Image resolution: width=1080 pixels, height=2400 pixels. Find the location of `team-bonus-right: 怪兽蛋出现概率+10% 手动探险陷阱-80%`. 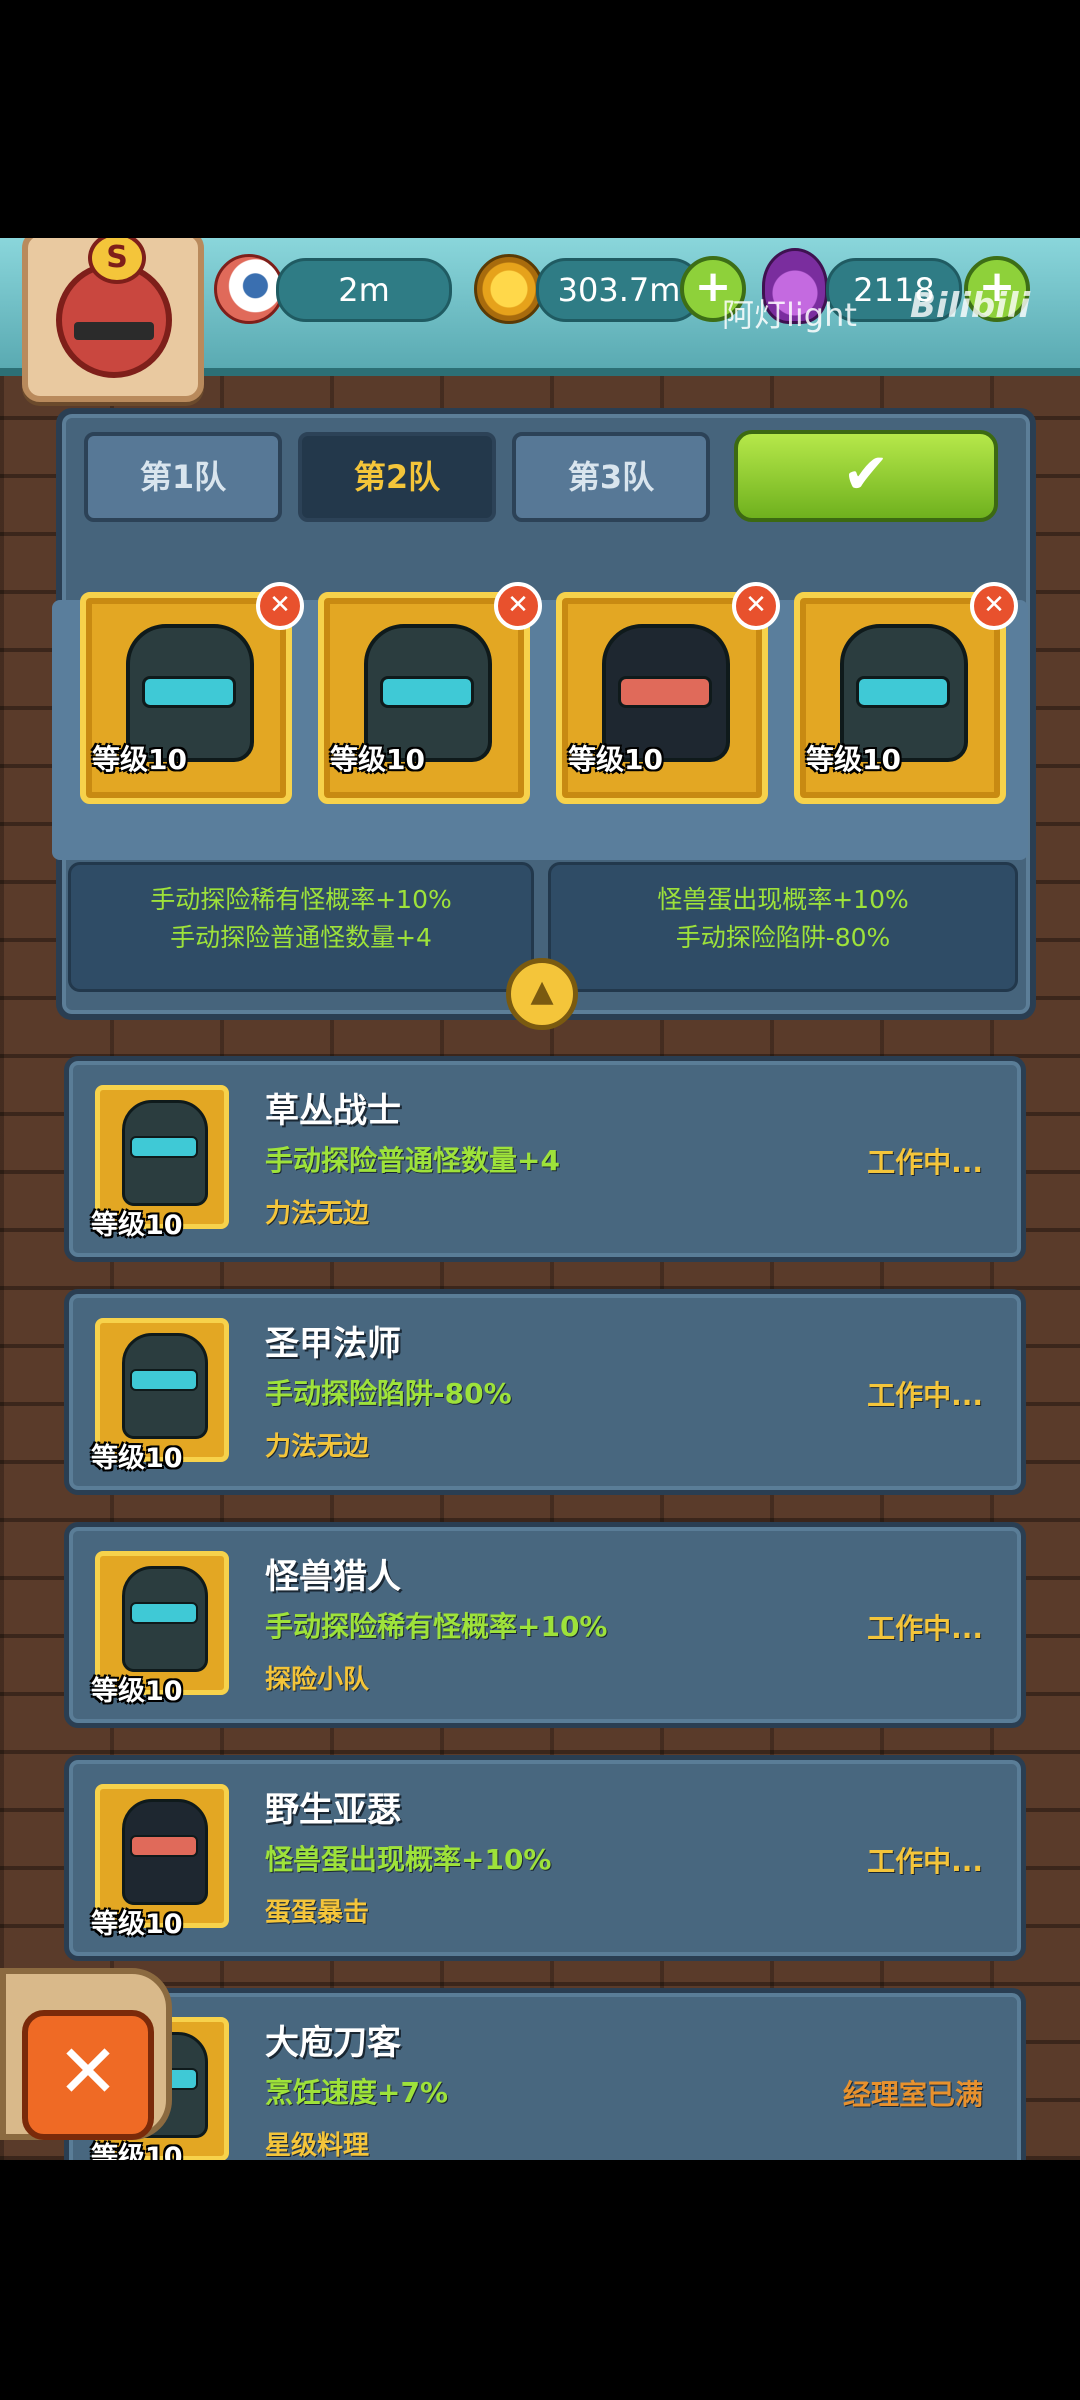

team-bonus-right: 怪兽蛋出现概率+10% 手动探险陷阱-80% is located at coordinates (783, 927).